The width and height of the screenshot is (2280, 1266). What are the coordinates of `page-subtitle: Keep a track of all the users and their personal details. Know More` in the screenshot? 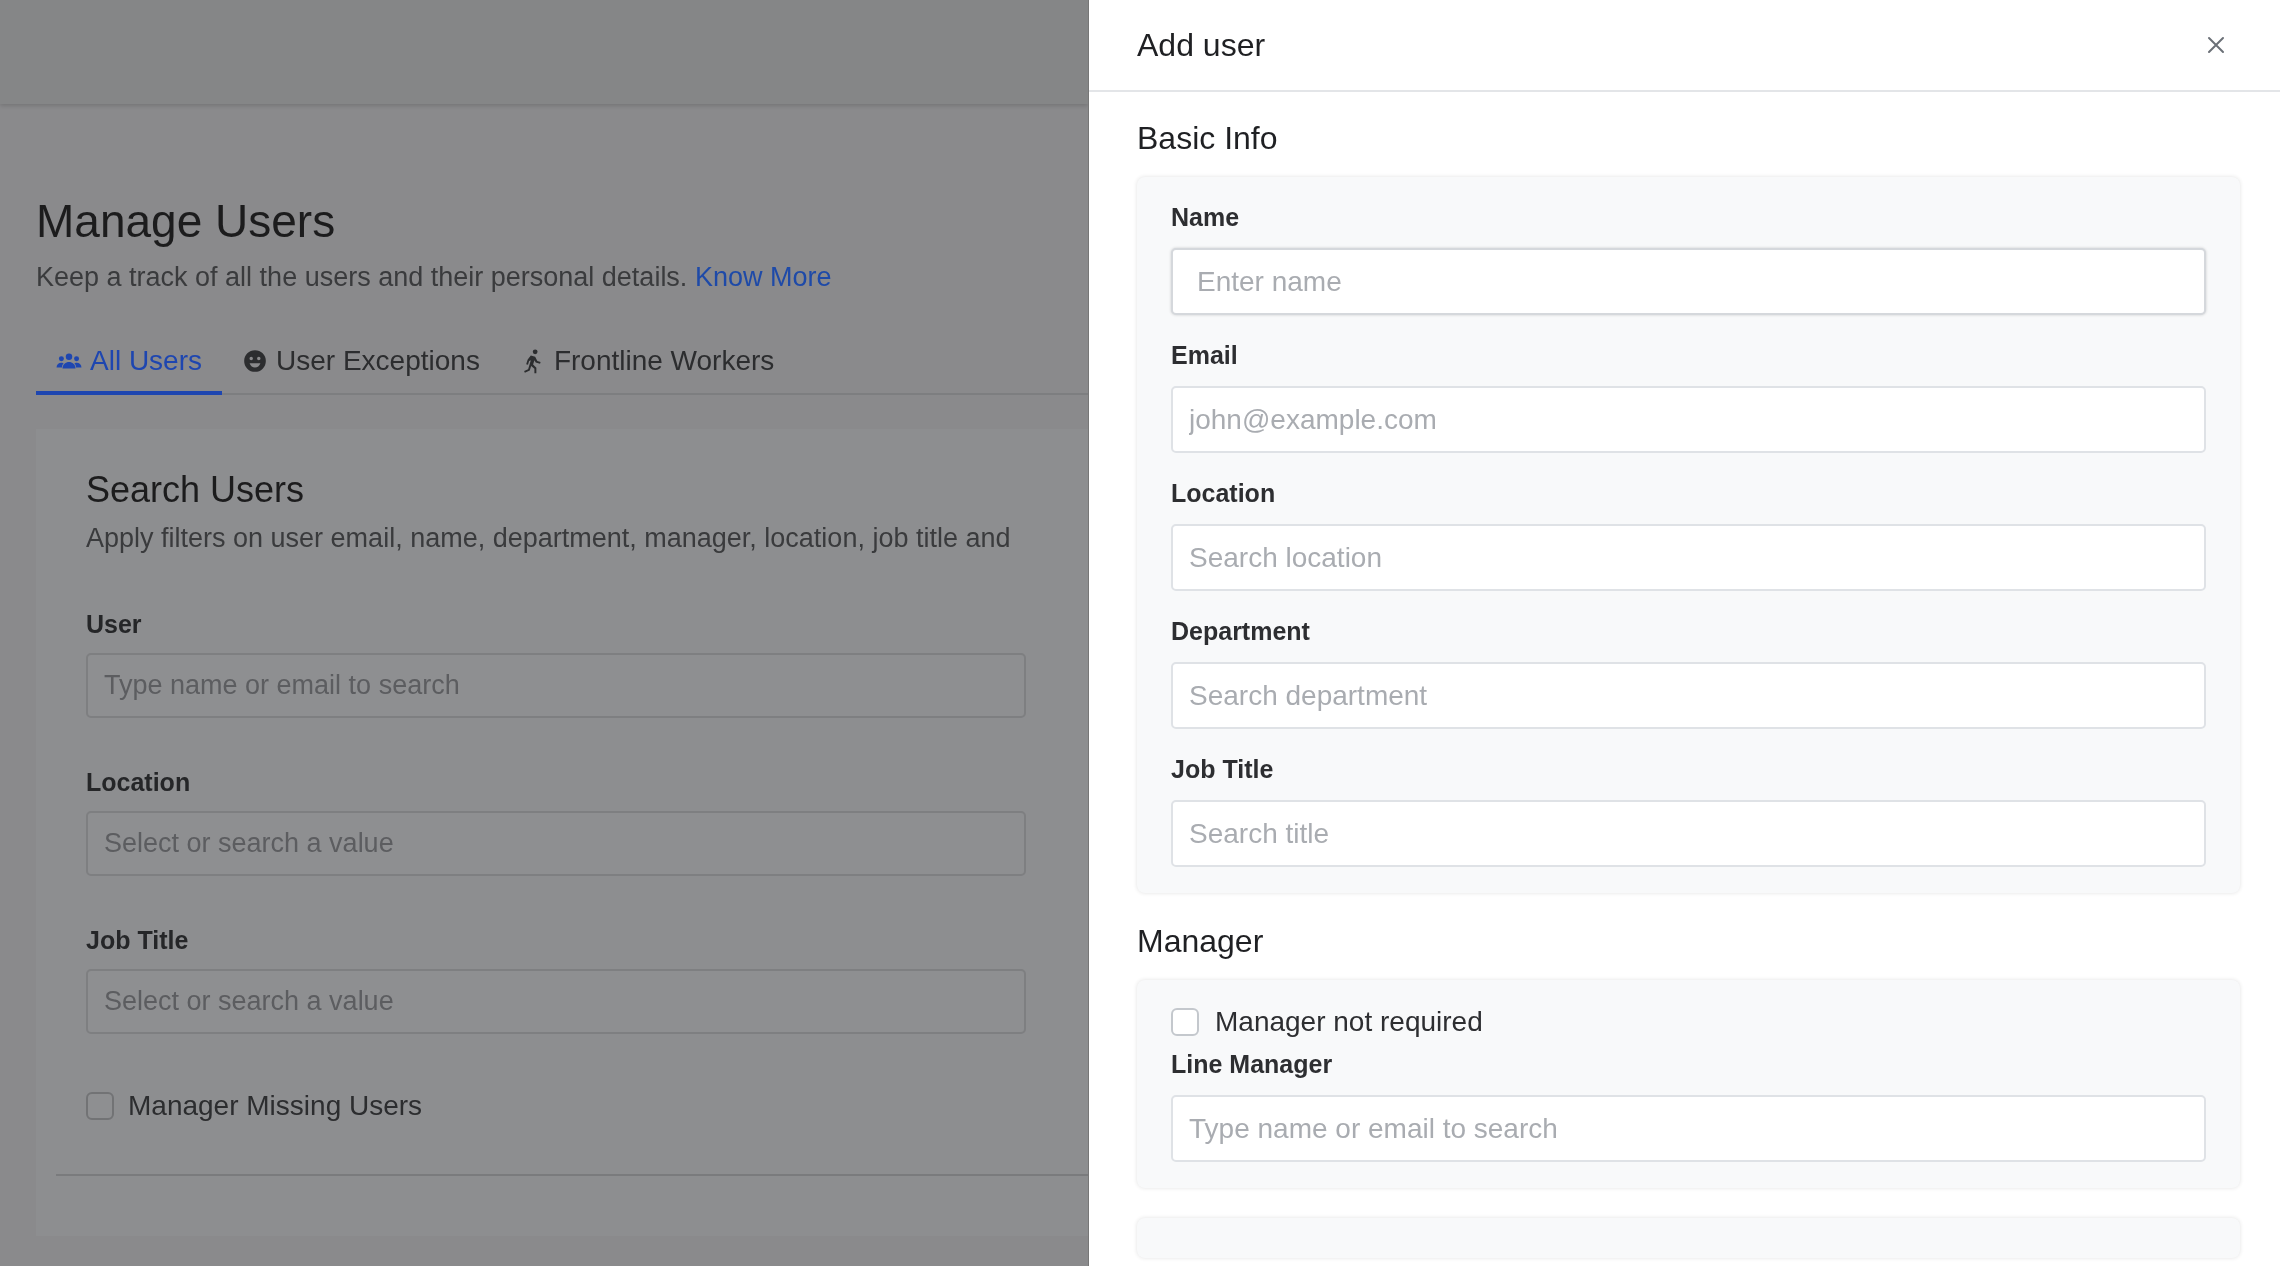 It's located at (434, 277).